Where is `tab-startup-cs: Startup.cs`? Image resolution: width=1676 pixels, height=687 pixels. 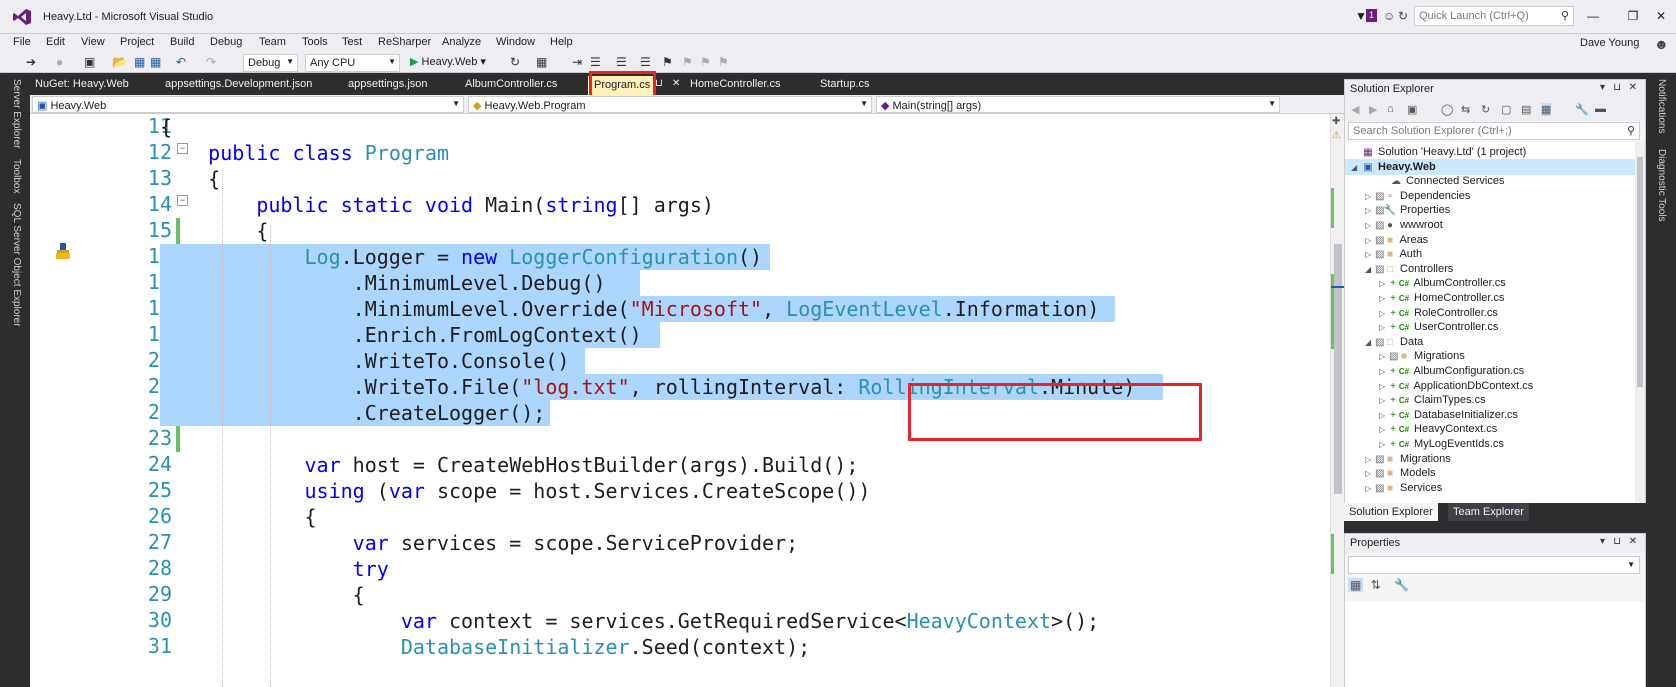
tab-startup-cs: Startup.cs is located at coordinates (845, 84).